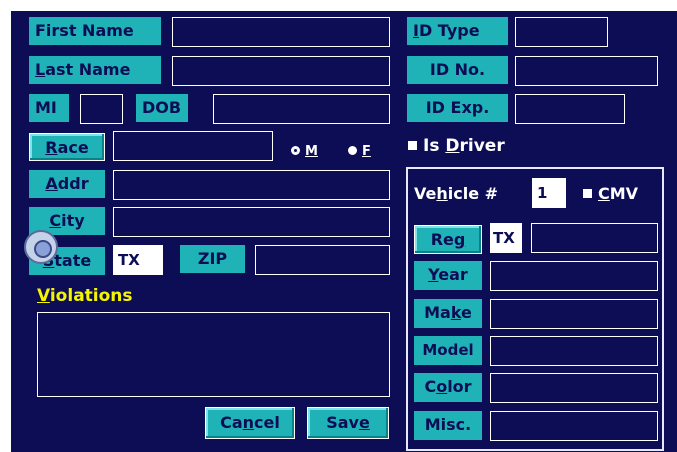  What do you see at coordinates (95, 31) in the screenshot?
I see `first-name-label: First Name` at bounding box center [95, 31].